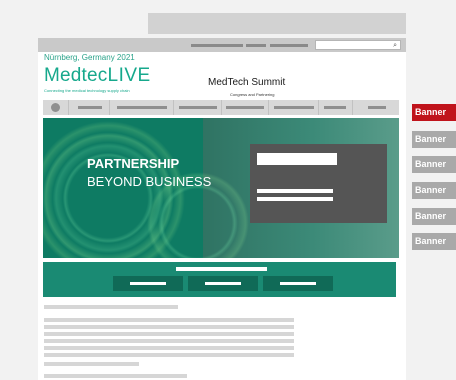 Image resolution: width=456 pixels, height=380 pixels. What do you see at coordinates (129, 75) in the screenshot?
I see `logo-live-text: LIVE` at bounding box center [129, 75].